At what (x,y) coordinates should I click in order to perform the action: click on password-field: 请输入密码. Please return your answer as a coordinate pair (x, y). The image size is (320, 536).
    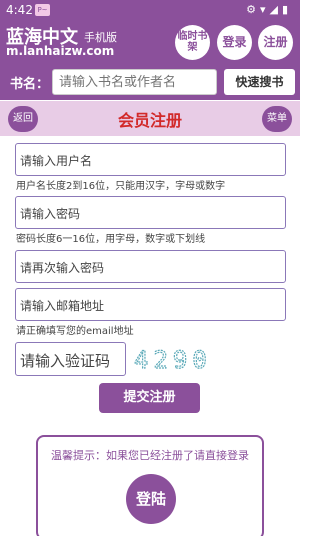
    Looking at the image, I should click on (150, 212).